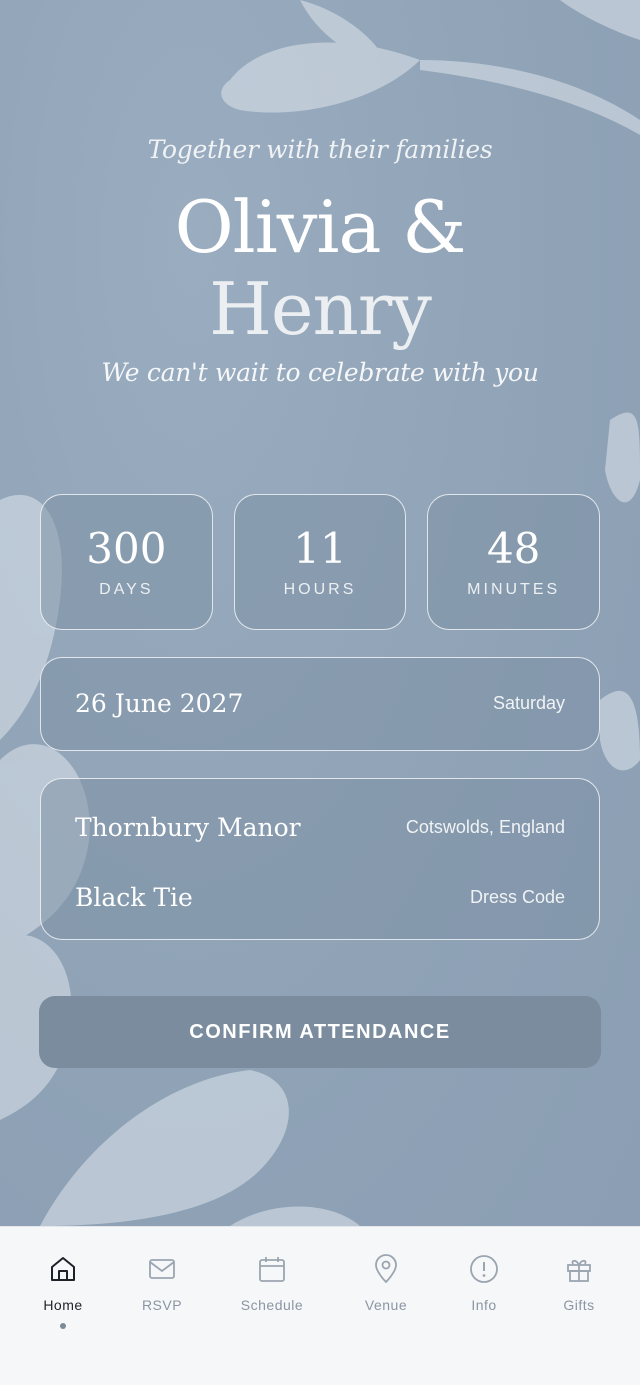  Describe the element at coordinates (386, 1305) in the screenshot. I see `tab-label: Venue` at that location.